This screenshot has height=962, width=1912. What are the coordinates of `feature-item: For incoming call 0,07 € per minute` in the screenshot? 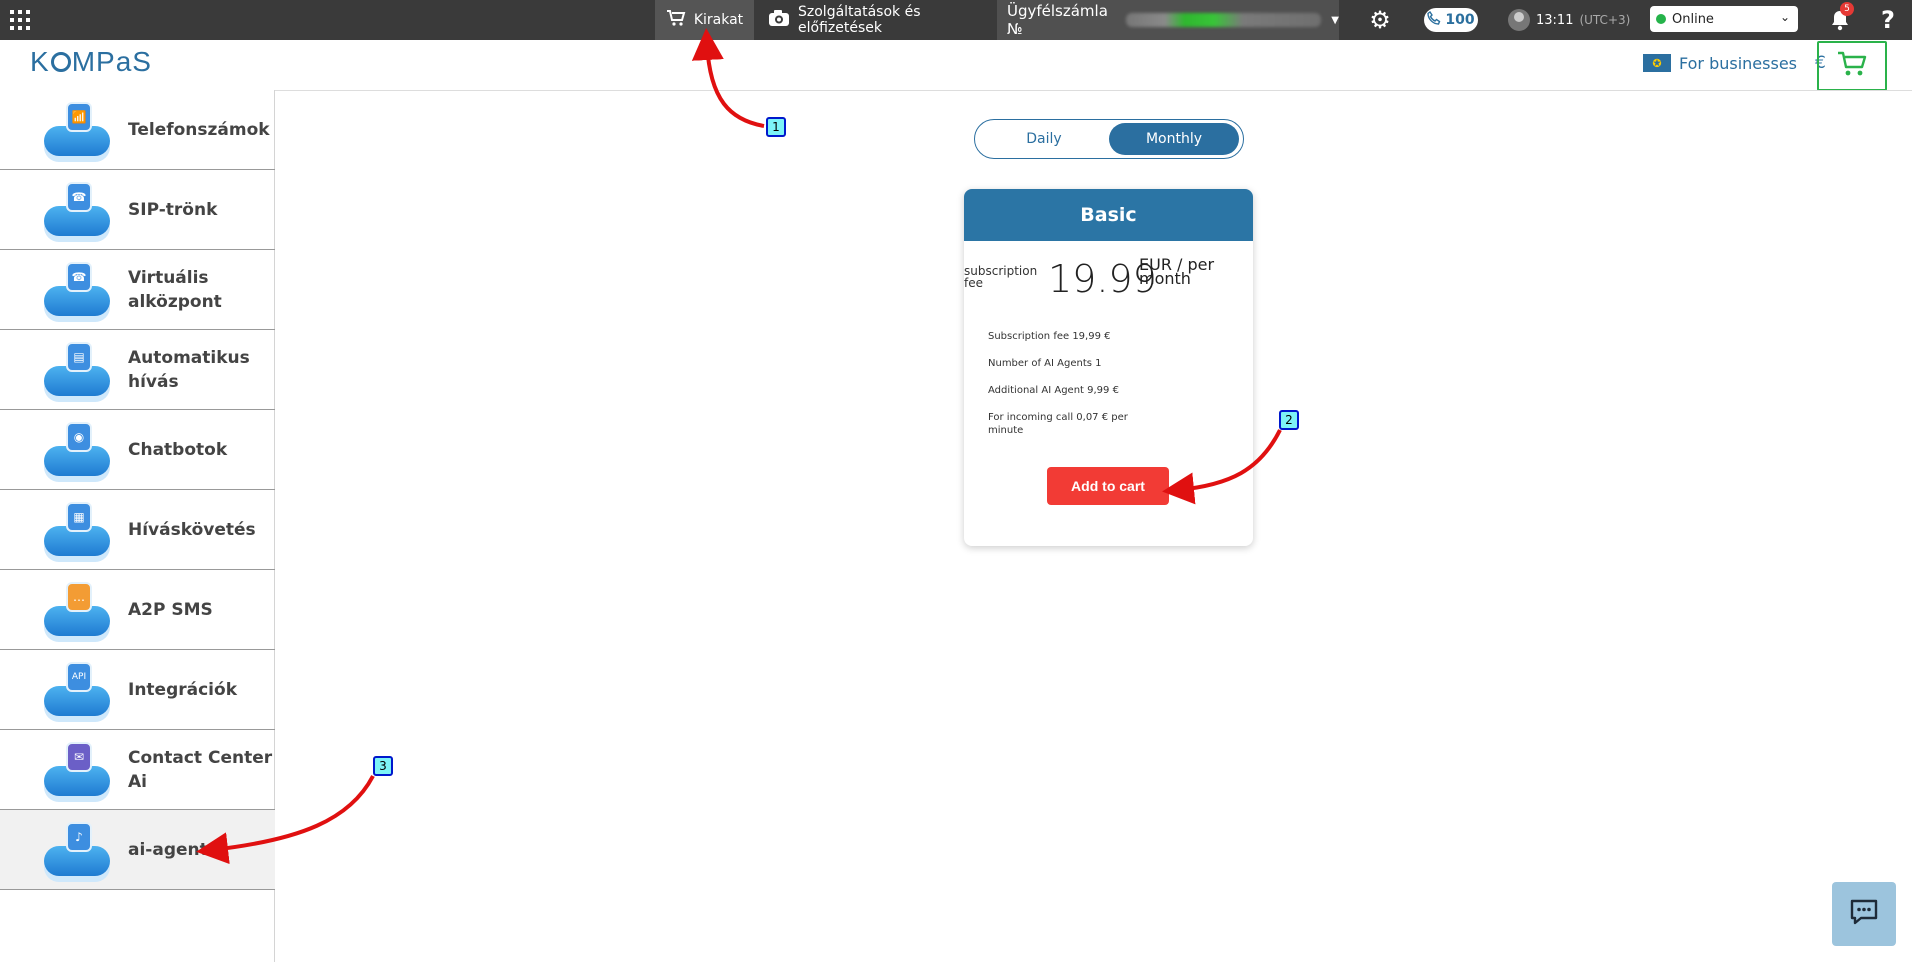 It's located at (1058, 424).